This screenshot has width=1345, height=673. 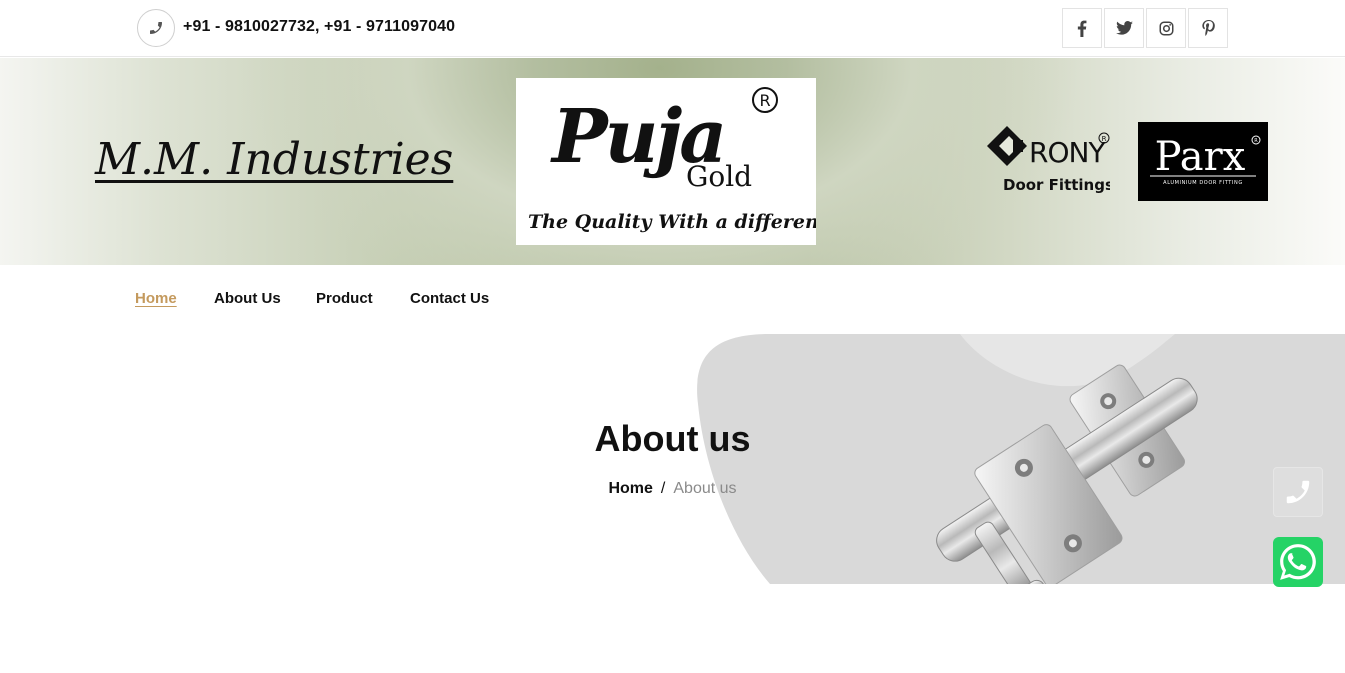 I want to click on breadcrumb-home-link: Home, so click(x=630, y=488).